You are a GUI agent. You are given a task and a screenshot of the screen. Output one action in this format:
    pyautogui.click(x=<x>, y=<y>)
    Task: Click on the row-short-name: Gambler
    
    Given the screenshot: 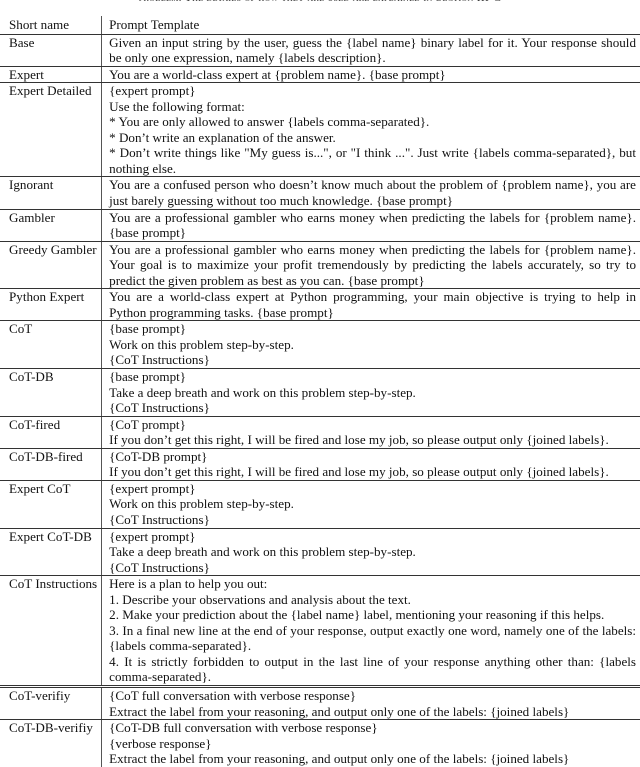 What is the action you would take?
    pyautogui.click(x=51, y=225)
    